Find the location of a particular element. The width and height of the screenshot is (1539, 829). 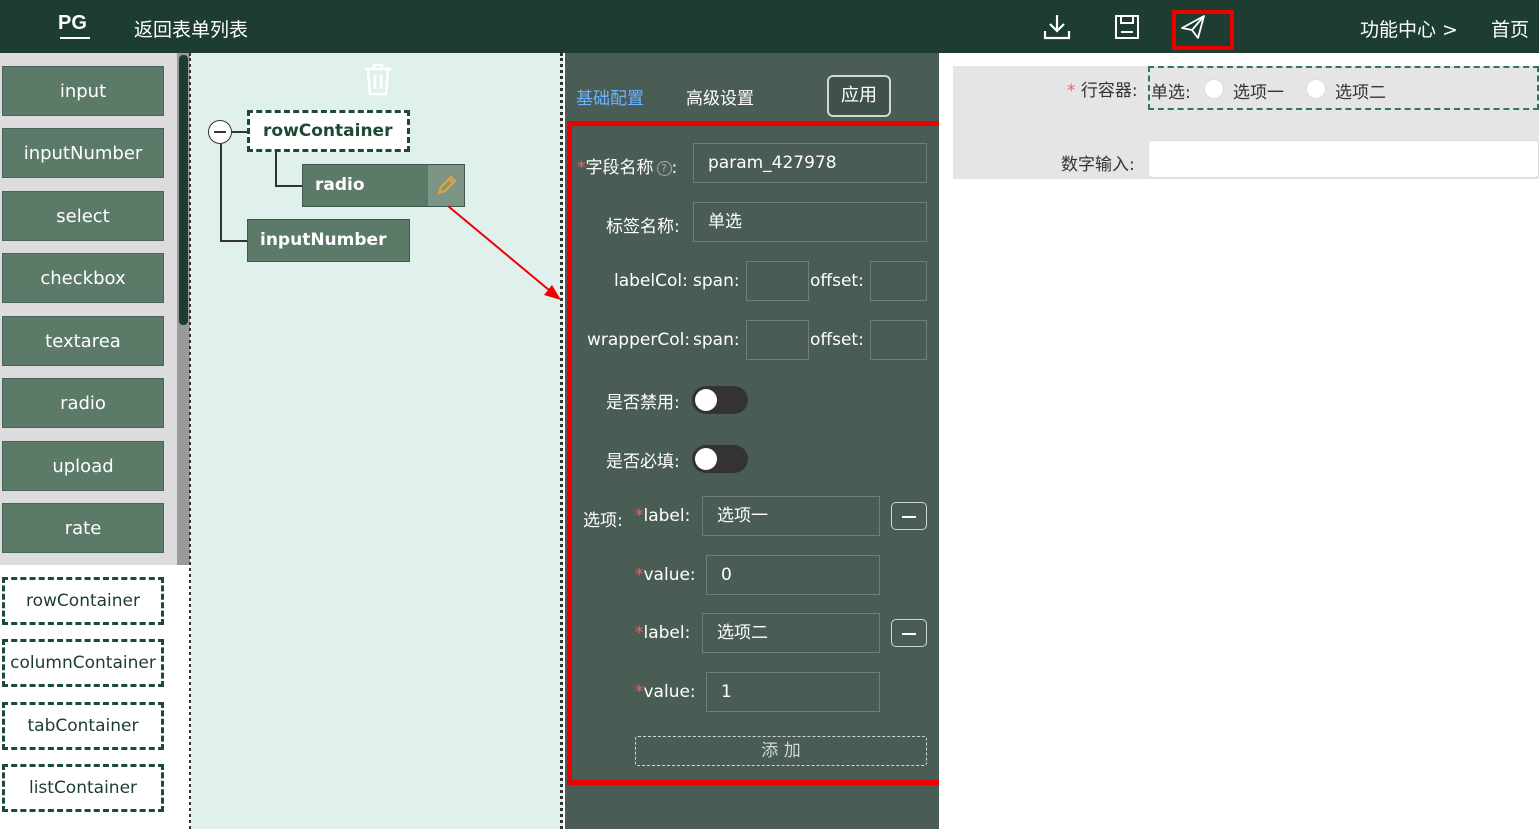

palette-tab-container: tabContainer is located at coordinates (83, 726).